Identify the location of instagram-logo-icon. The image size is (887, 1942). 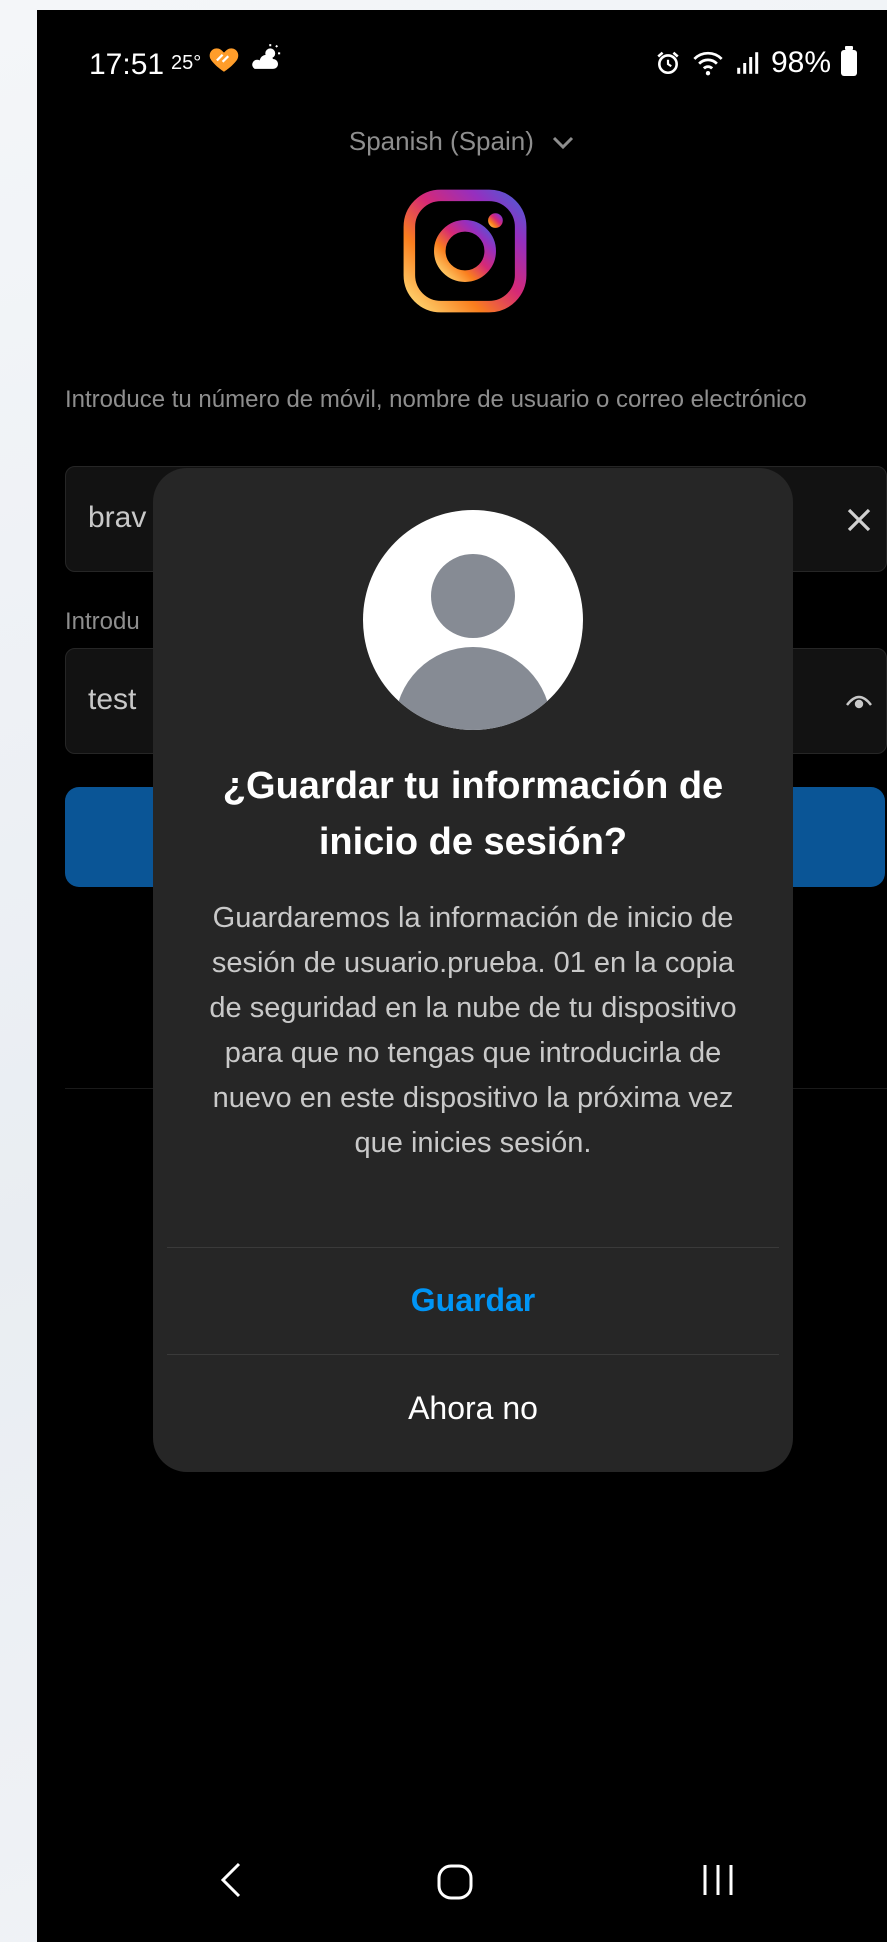
(465, 251).